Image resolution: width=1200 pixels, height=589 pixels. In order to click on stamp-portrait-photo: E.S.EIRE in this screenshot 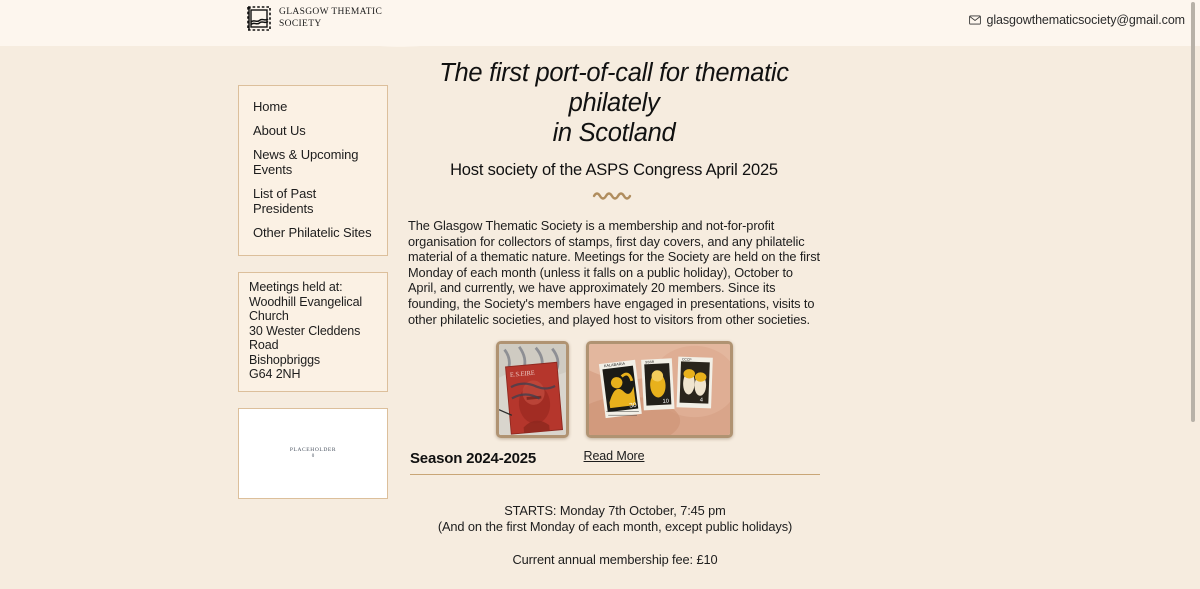, I will do `click(532, 390)`.